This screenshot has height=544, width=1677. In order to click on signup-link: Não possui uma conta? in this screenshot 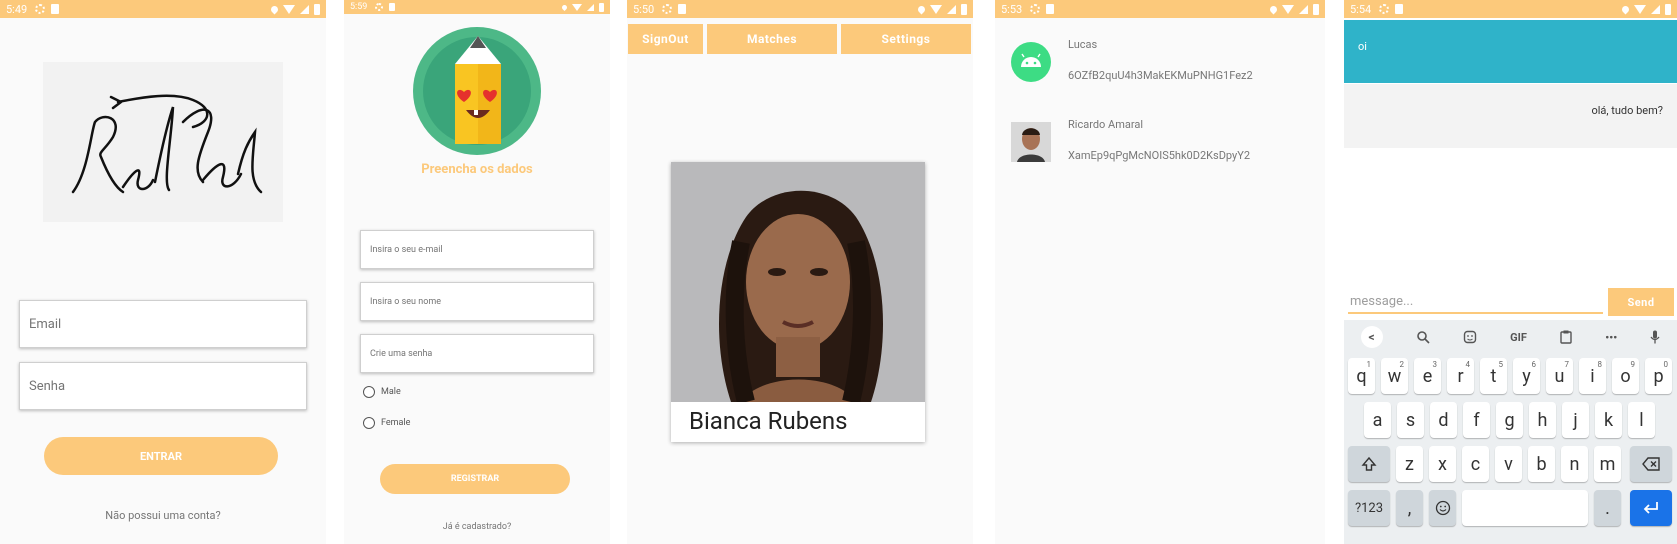, I will do `click(163, 515)`.